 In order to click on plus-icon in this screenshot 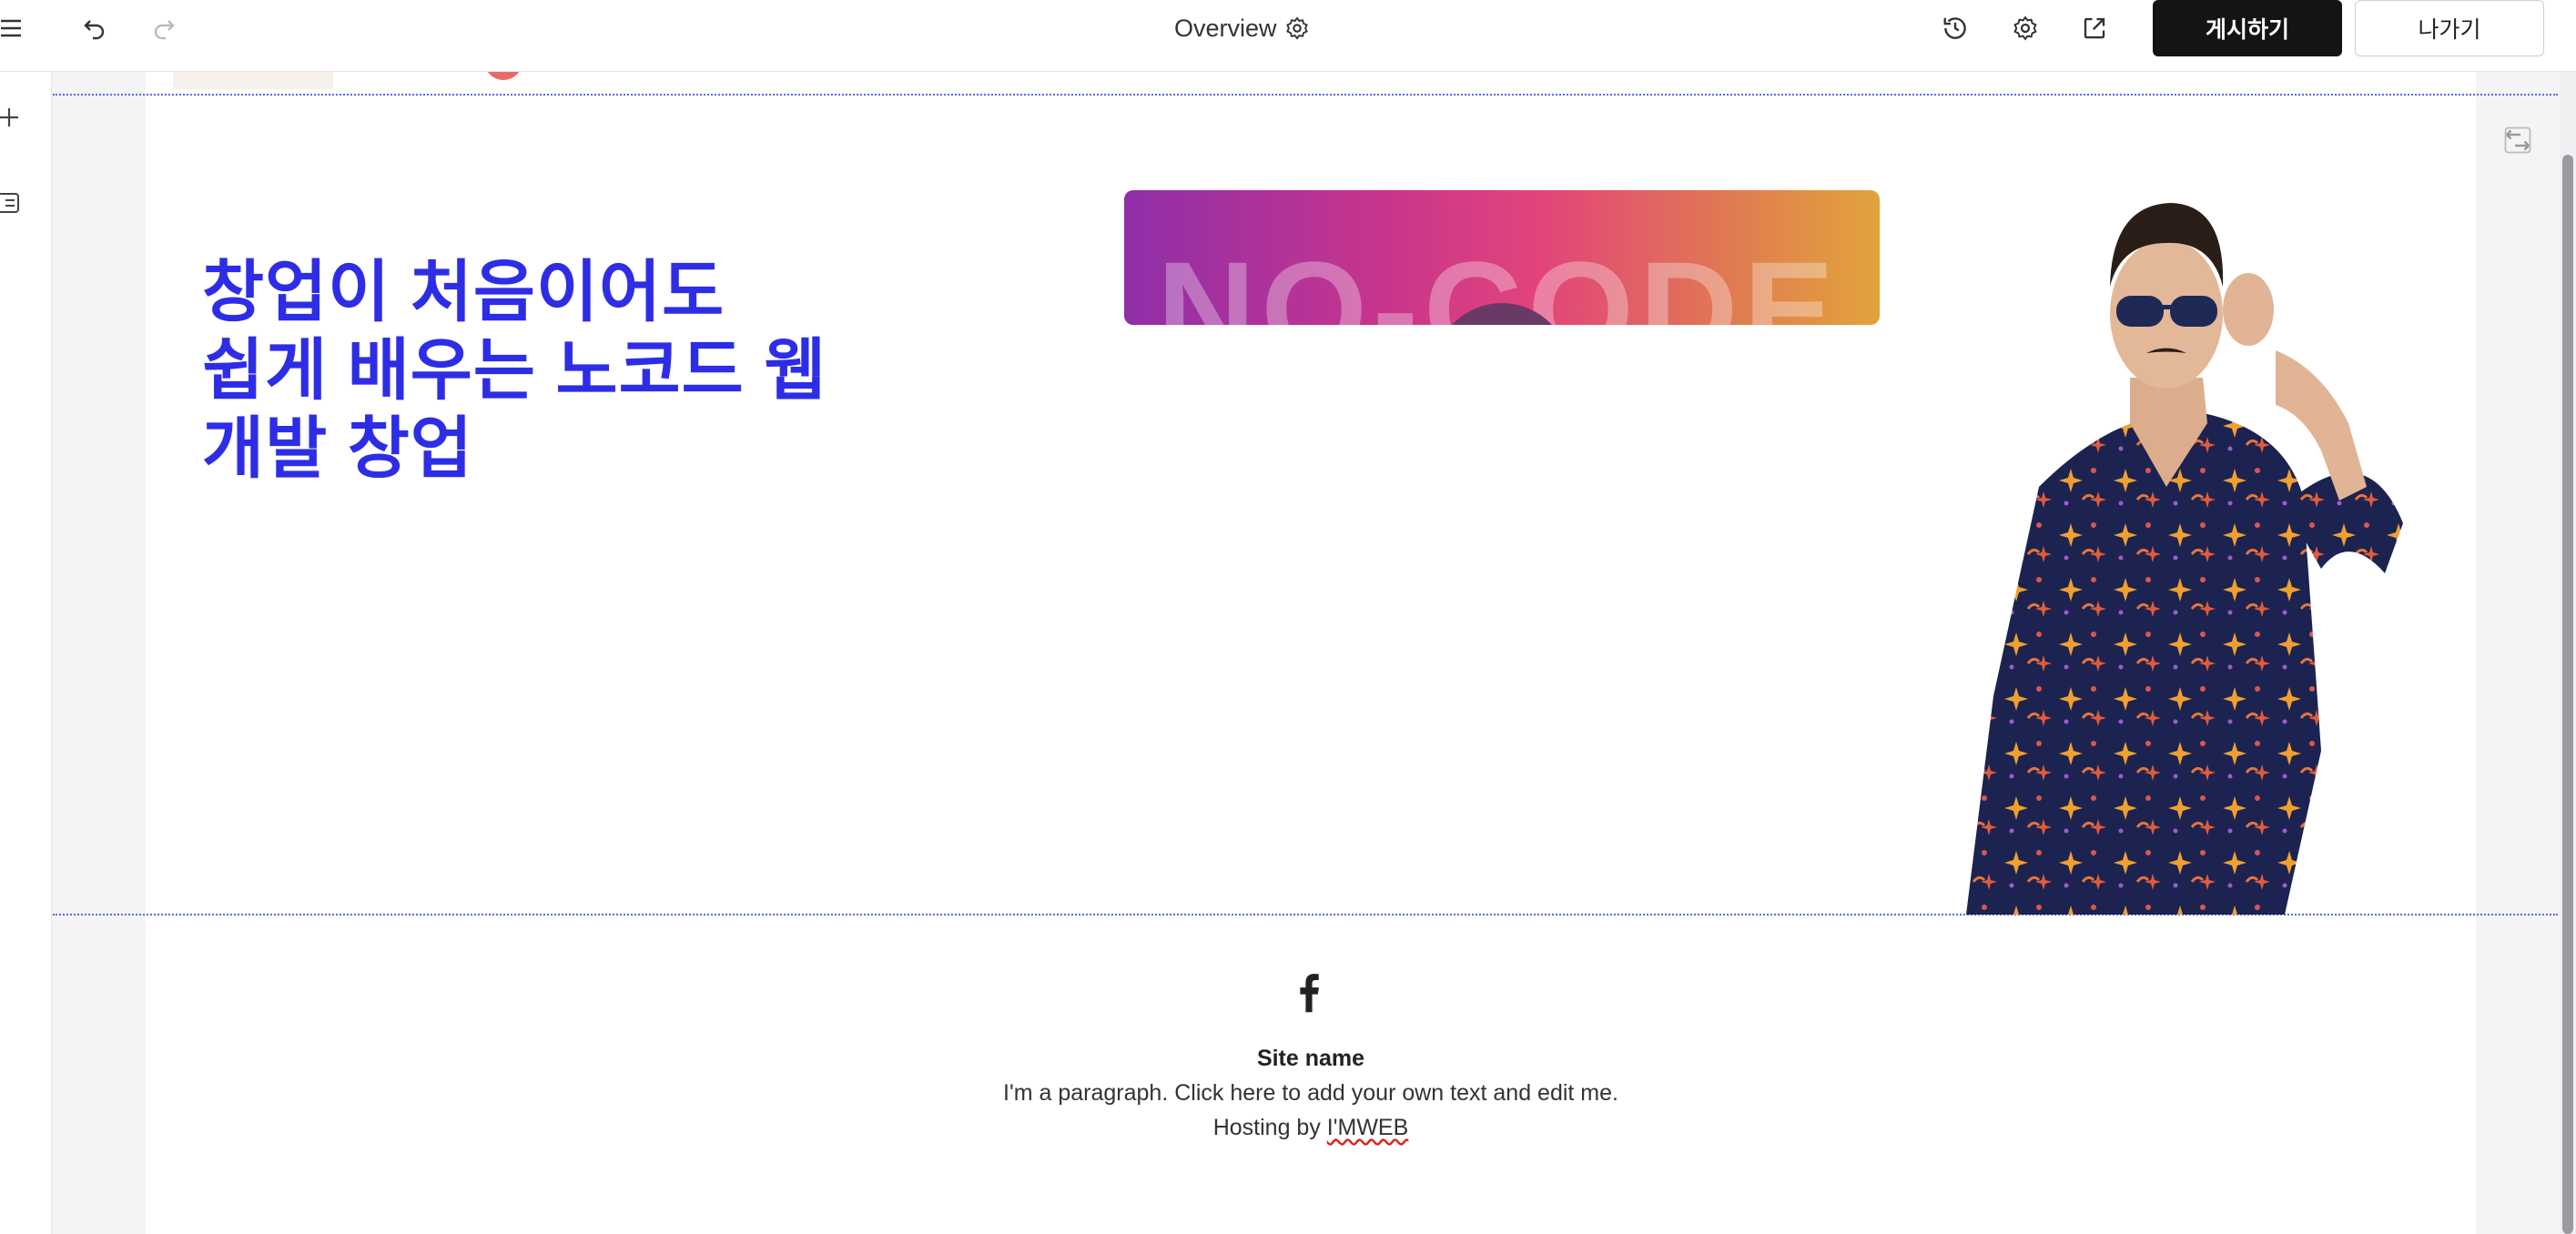, I will do `click(11, 117)`.